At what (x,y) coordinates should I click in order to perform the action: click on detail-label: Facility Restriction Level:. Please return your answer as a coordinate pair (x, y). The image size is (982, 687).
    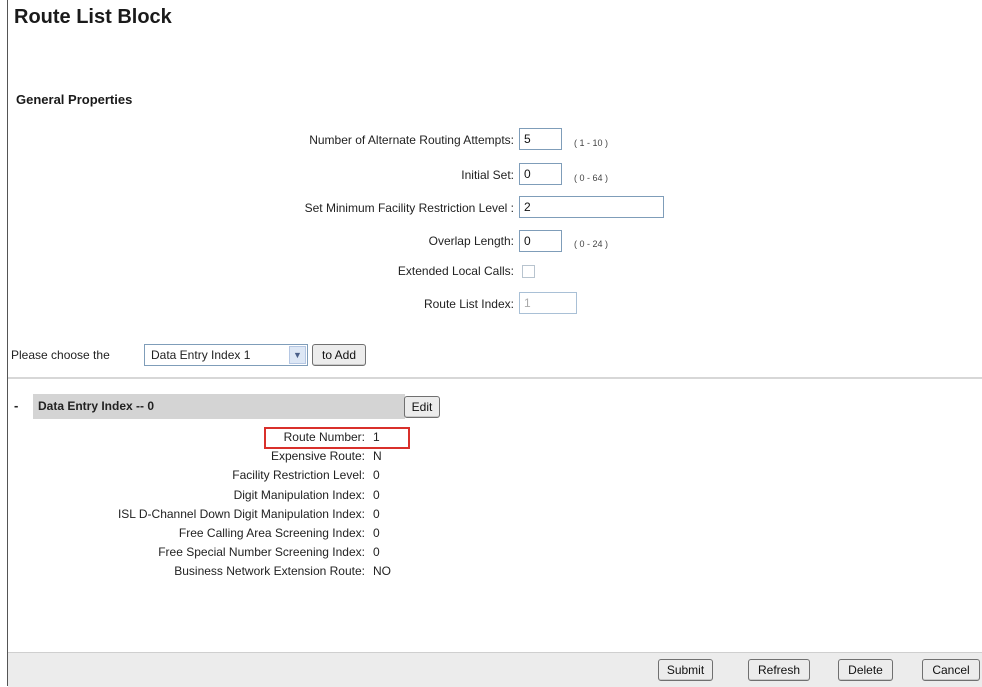
    Looking at the image, I should click on (298, 475).